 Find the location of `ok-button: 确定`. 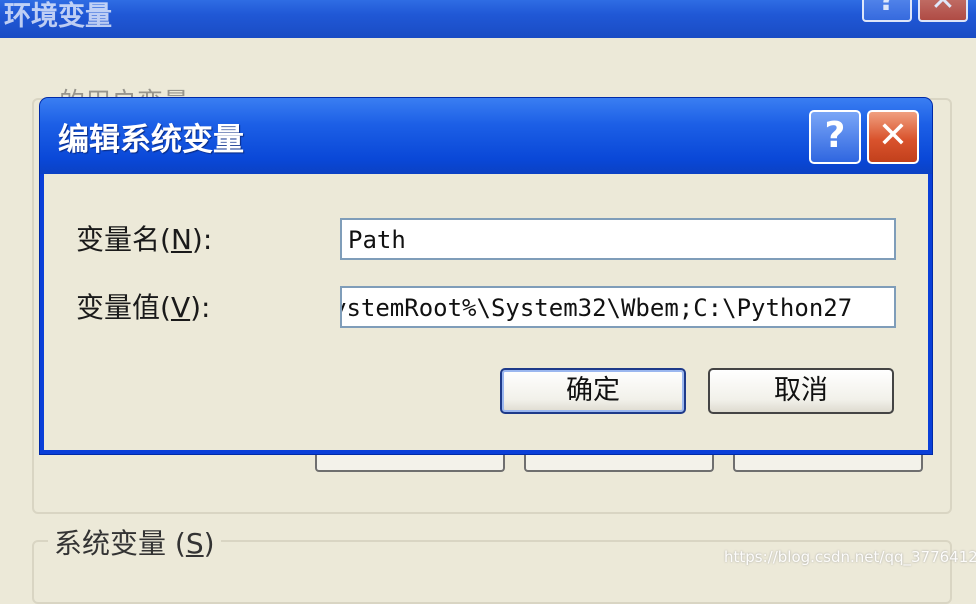

ok-button: 确定 is located at coordinates (593, 391).